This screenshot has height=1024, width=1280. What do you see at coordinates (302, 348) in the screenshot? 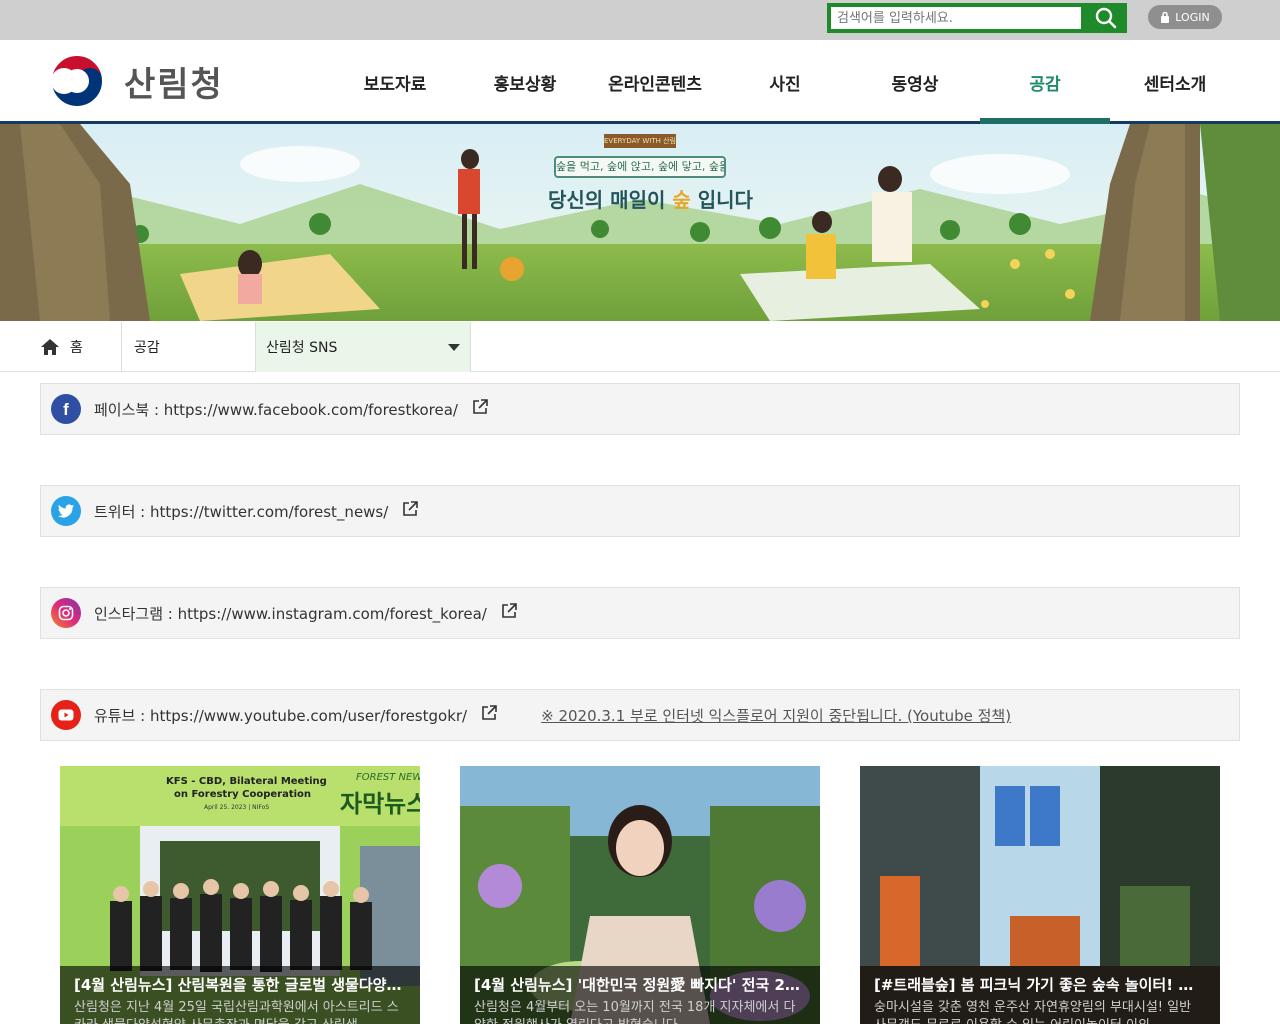
I see `breadcrumb-level2-label: 산림청 SNS` at bounding box center [302, 348].